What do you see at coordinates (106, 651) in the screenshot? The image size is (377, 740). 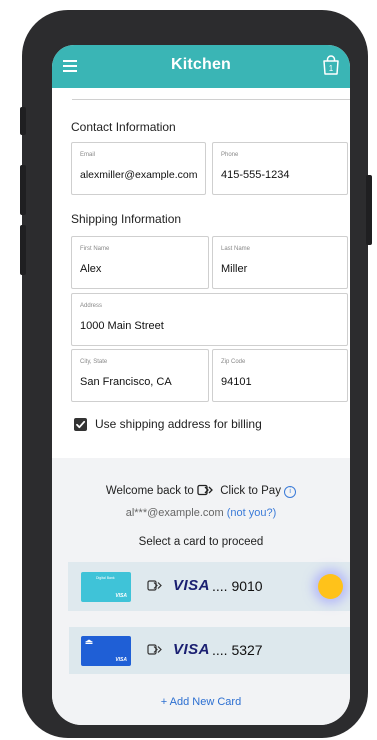 I see `card-thumbnail: VISA` at bounding box center [106, 651].